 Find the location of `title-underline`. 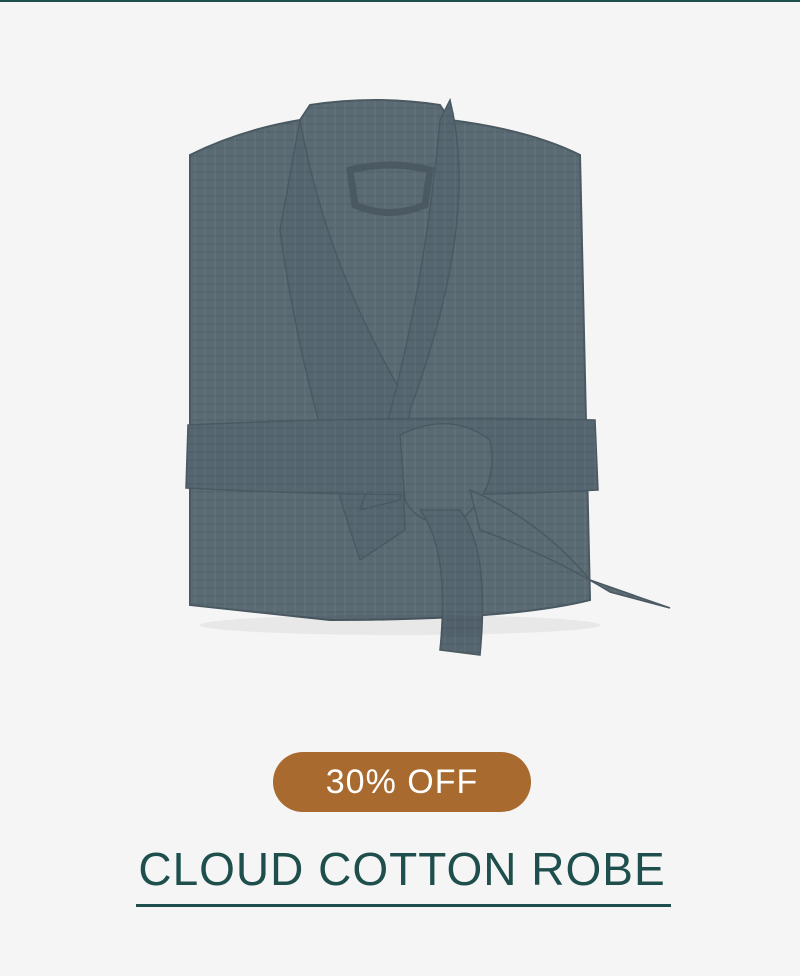

title-underline is located at coordinates (403, 905).